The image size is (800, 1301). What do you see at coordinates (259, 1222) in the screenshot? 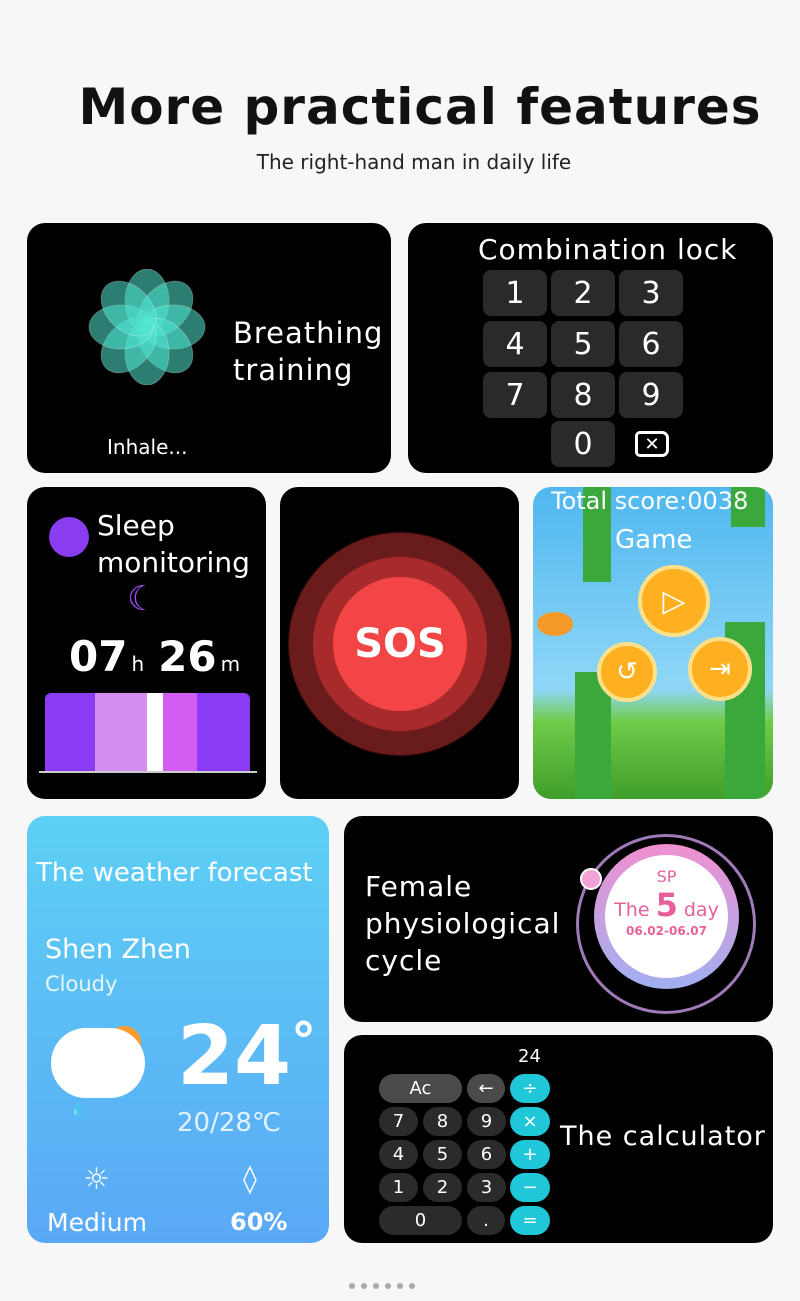
I see `humidity-value: 60%` at bounding box center [259, 1222].